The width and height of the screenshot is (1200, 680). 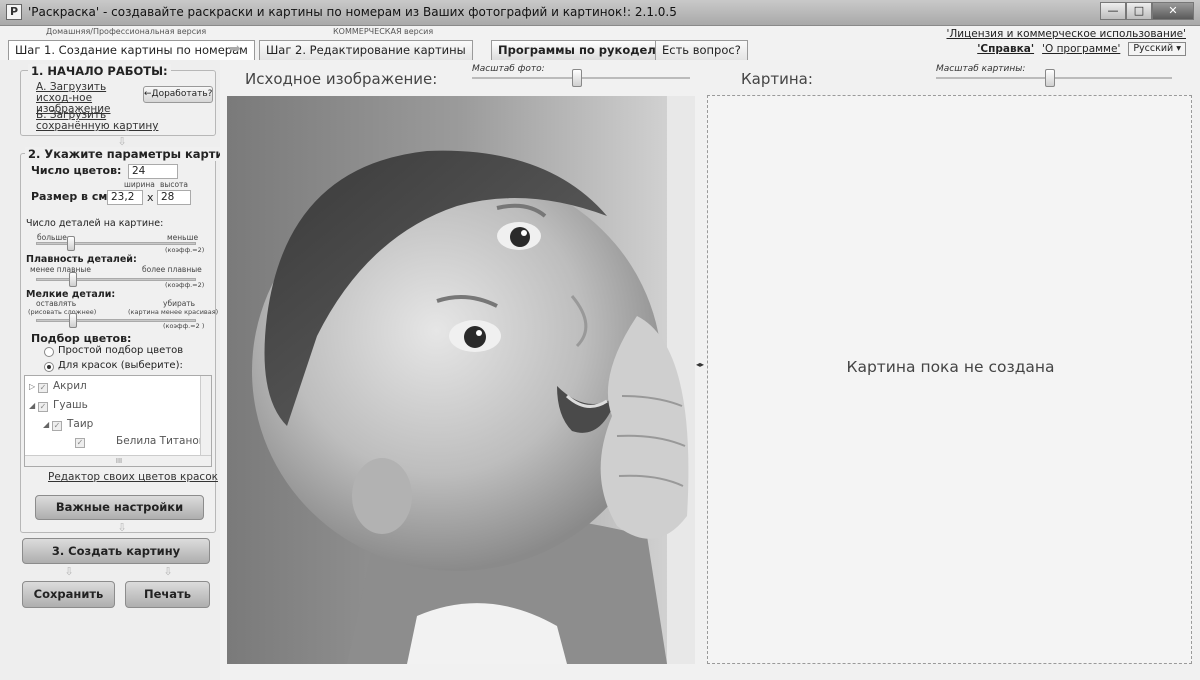 I want to click on tab-step1: Шаг 1. Создание картины по номерам, so click(x=131, y=50).